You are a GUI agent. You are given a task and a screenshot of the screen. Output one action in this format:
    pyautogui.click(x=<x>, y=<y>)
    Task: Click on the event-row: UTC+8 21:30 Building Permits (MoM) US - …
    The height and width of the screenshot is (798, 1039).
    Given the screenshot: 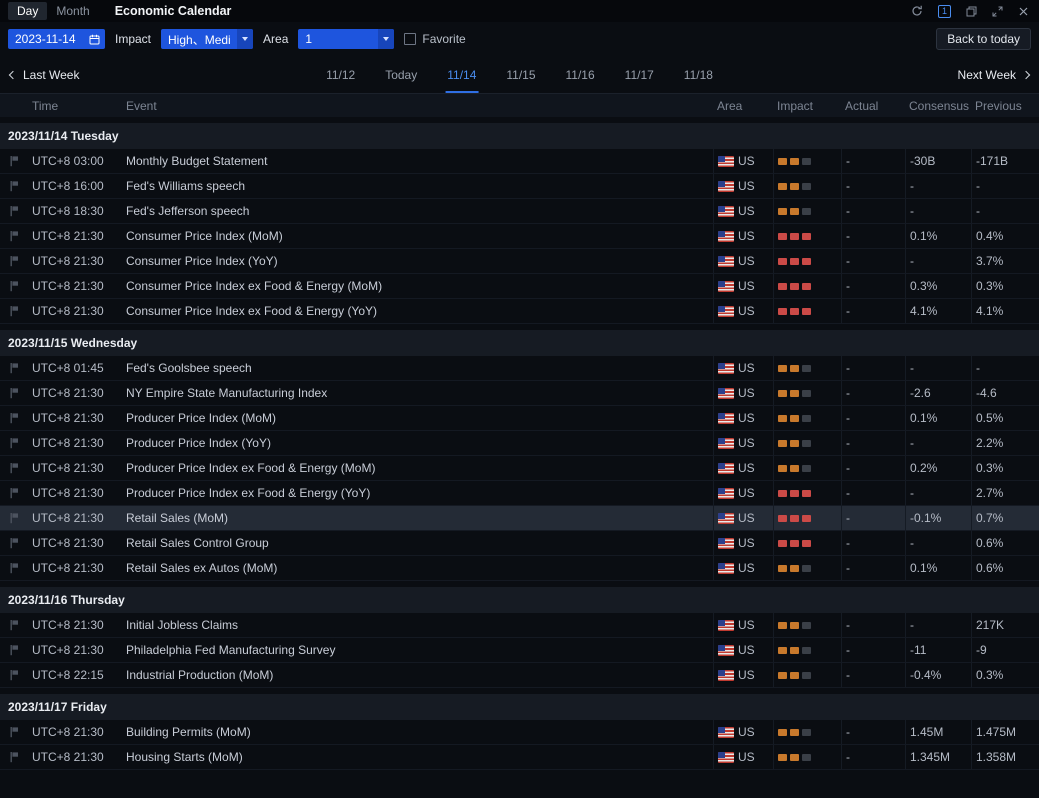 What is the action you would take?
    pyautogui.click(x=519, y=732)
    